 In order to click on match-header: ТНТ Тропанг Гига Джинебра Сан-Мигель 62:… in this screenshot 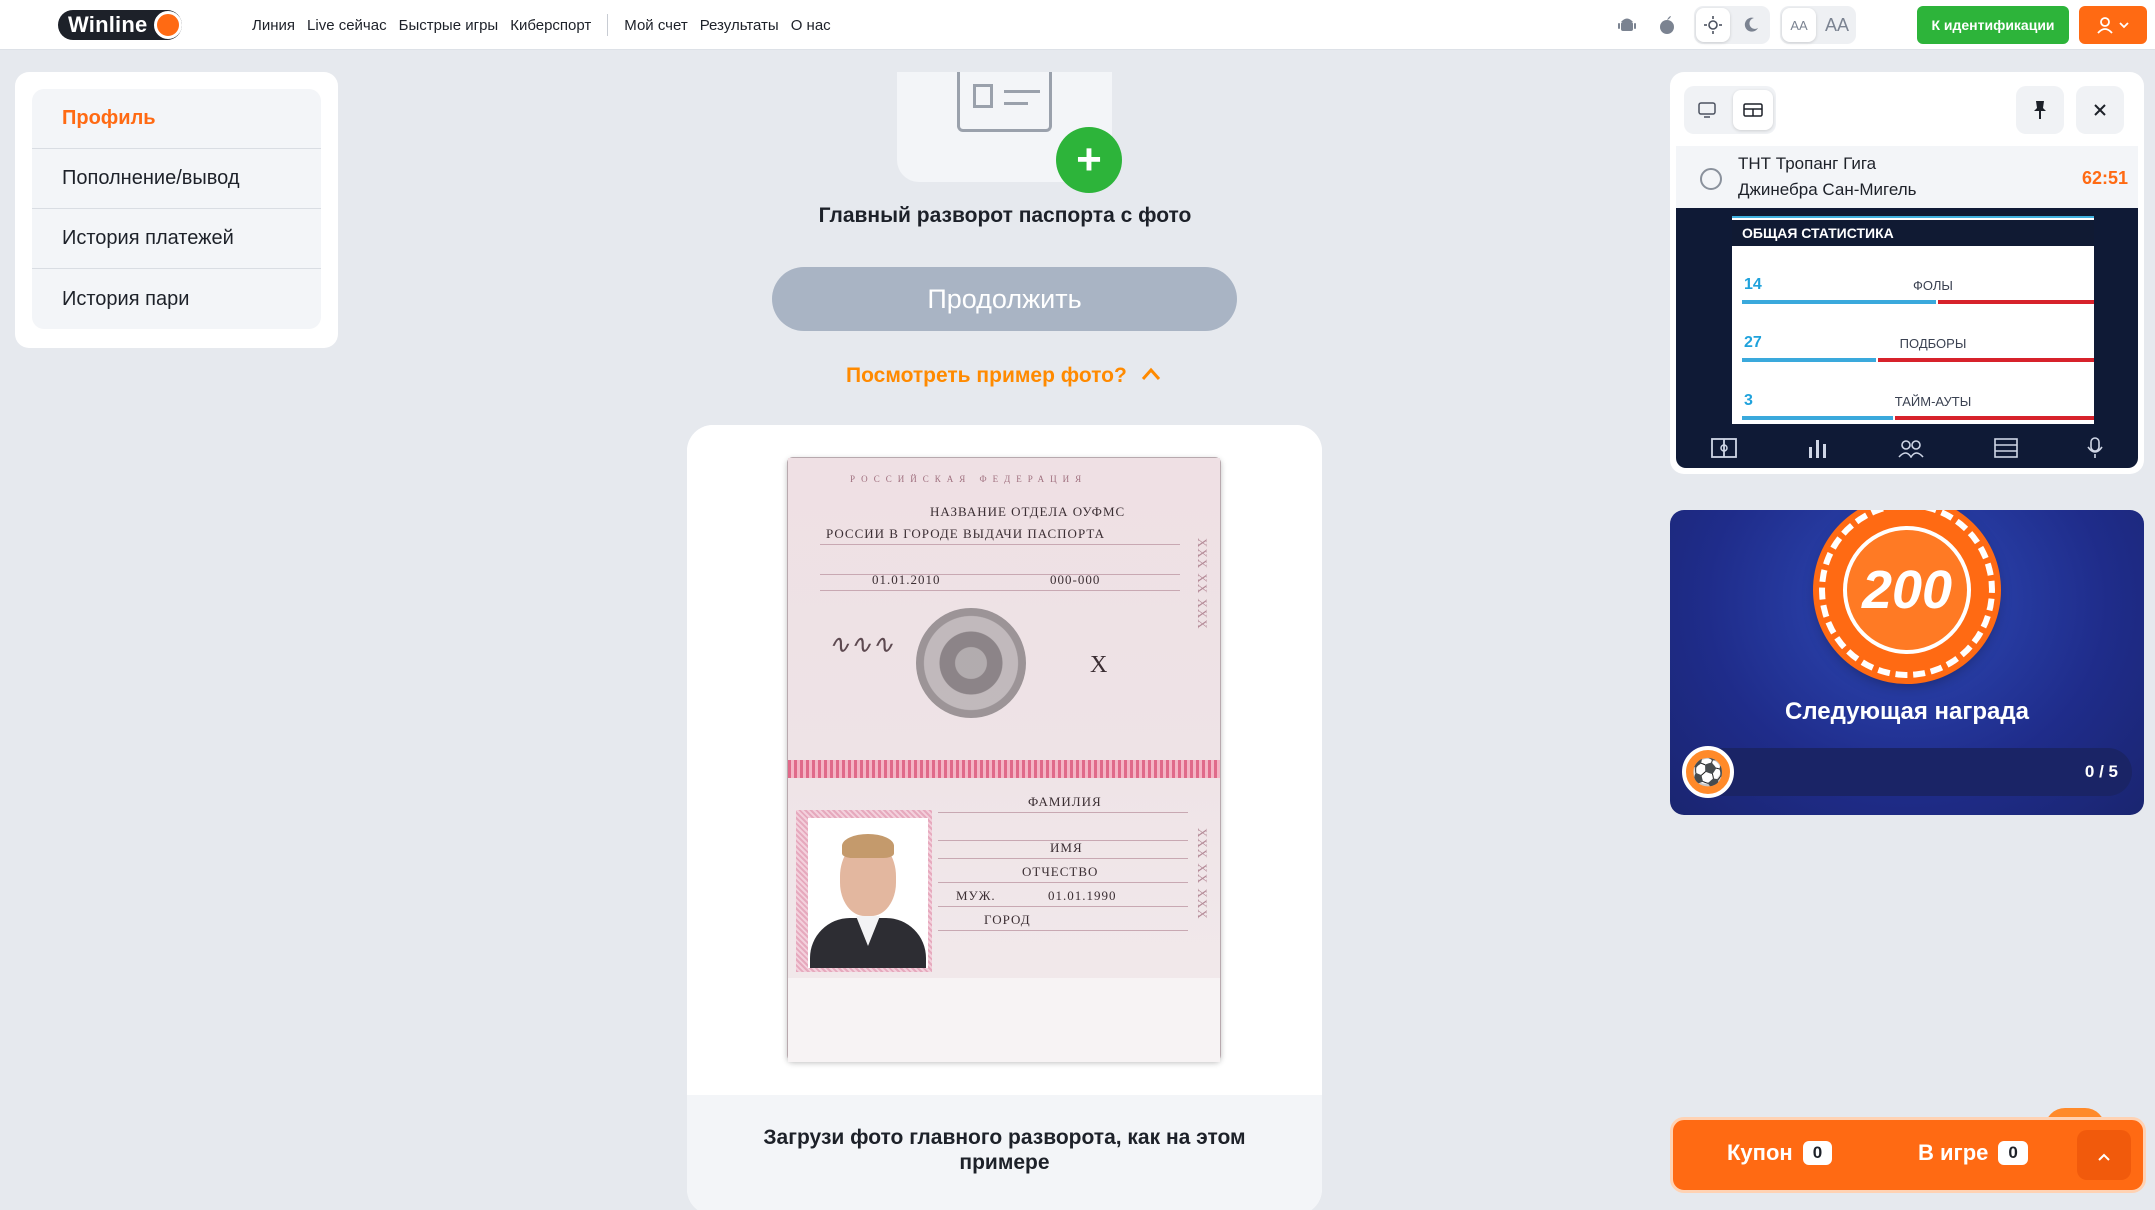, I will do `click(1907, 177)`.